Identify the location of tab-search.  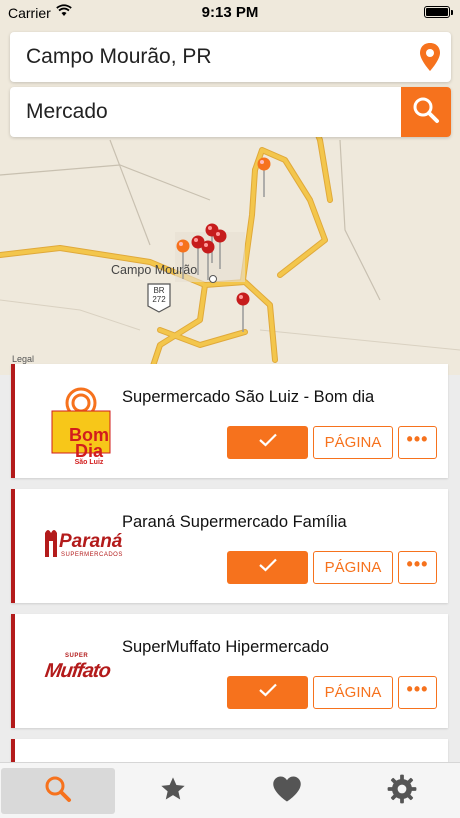
(58, 791).